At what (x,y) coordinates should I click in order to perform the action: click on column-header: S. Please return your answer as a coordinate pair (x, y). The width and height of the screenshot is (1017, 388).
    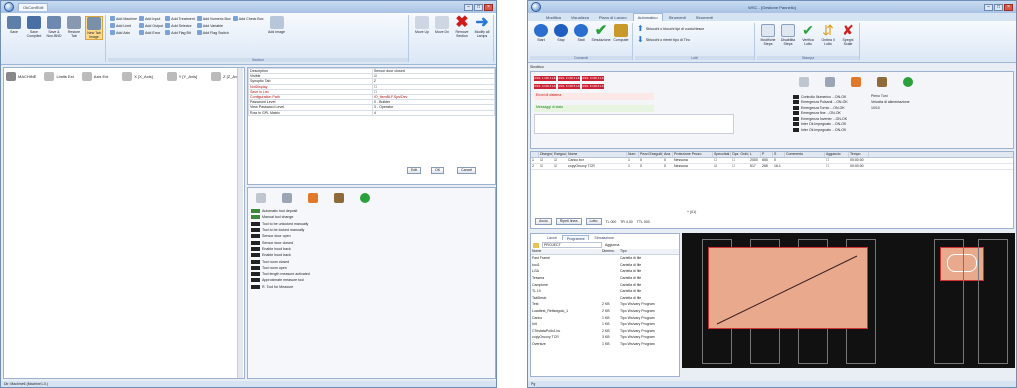
    Looking at the image, I should click on (779, 154).